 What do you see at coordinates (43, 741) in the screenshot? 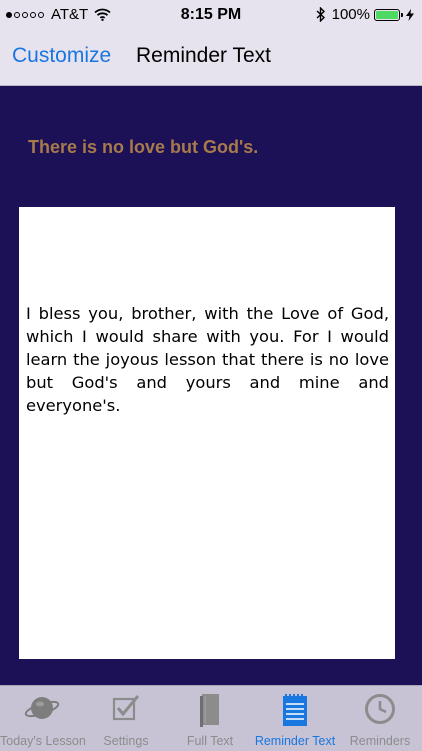
I see `tab-label: Today's Lesson` at bounding box center [43, 741].